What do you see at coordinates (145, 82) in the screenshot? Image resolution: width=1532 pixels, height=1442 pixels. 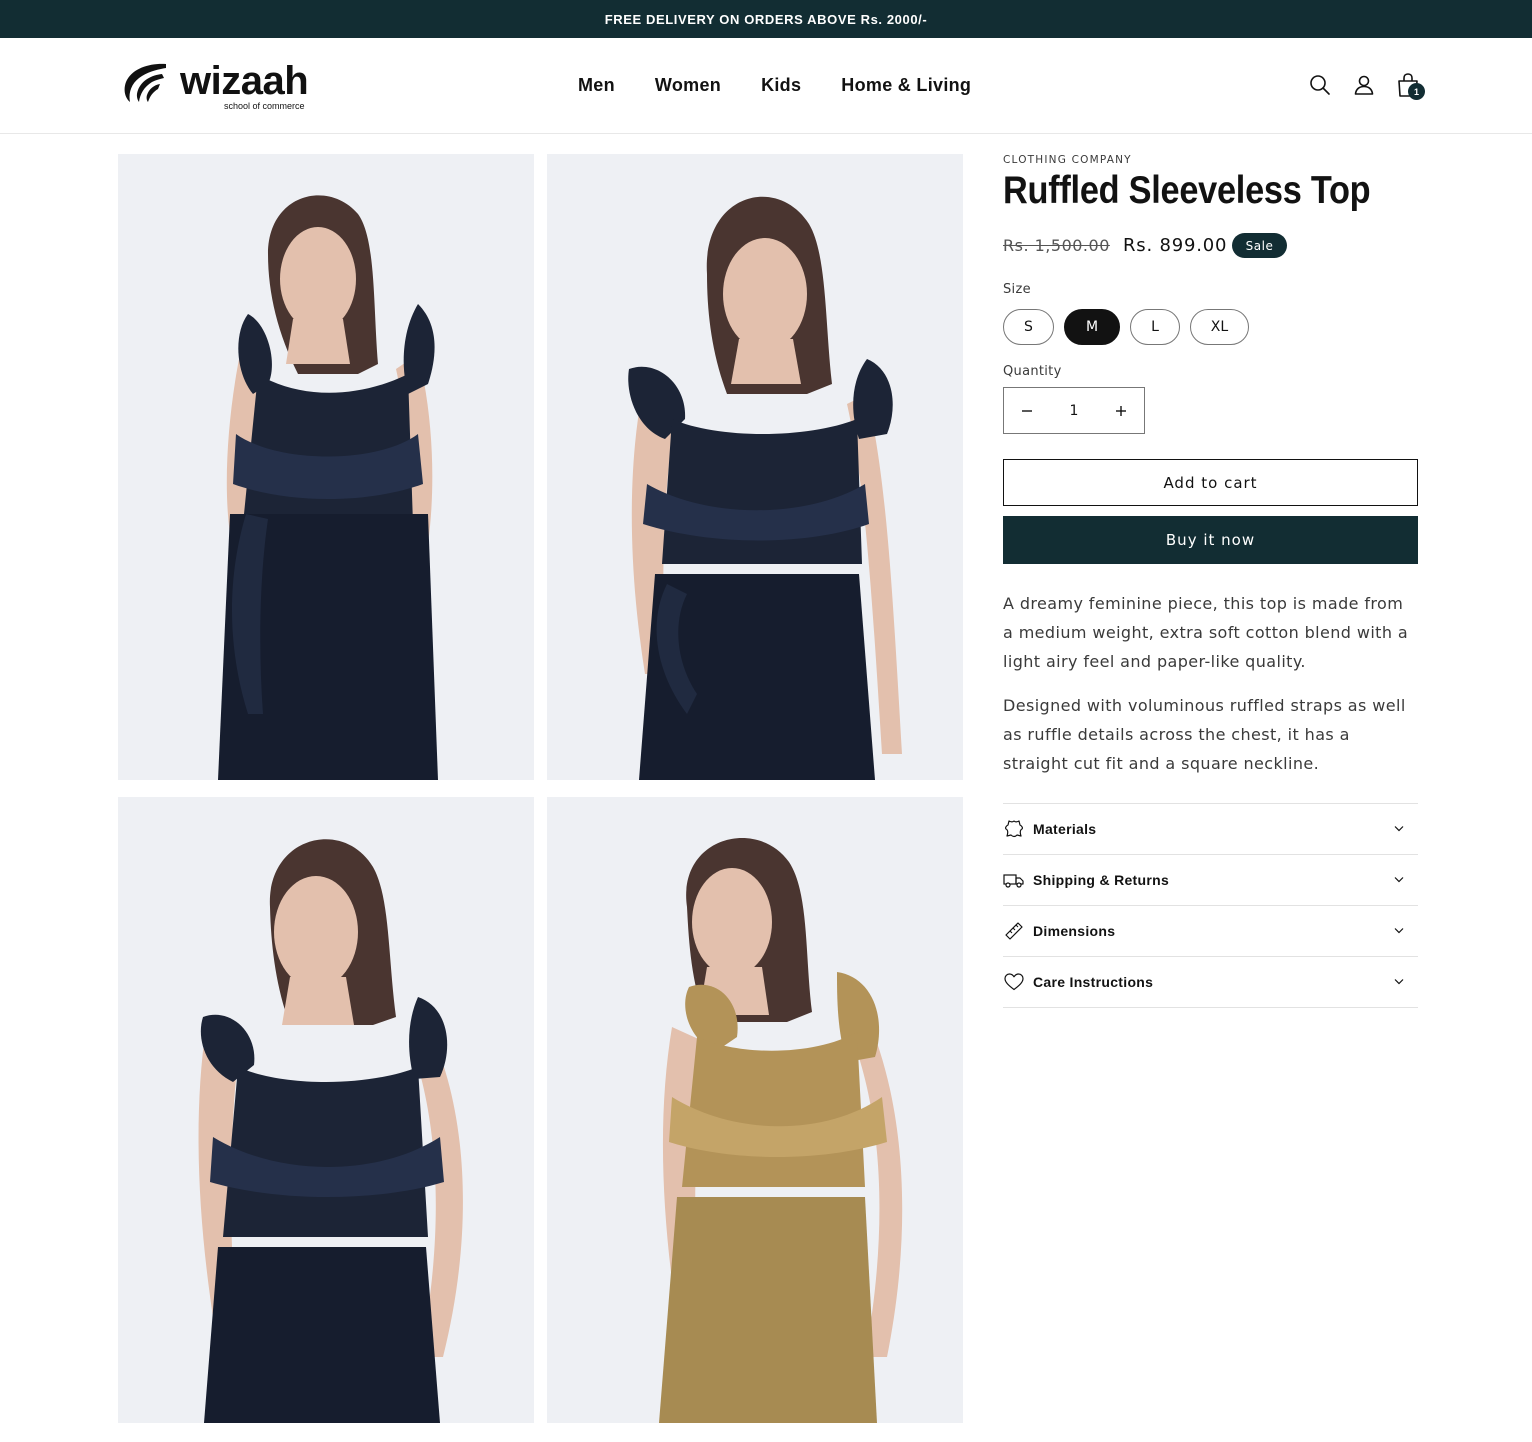 I see `logo-mark-icon` at bounding box center [145, 82].